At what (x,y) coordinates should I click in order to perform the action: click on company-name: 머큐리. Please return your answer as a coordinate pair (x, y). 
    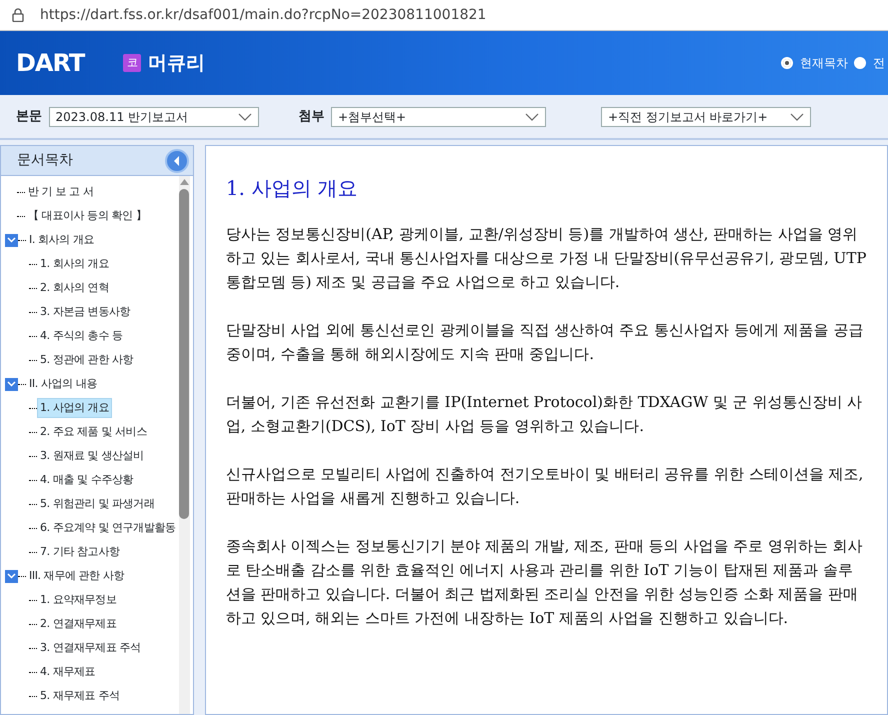
    Looking at the image, I should click on (176, 63).